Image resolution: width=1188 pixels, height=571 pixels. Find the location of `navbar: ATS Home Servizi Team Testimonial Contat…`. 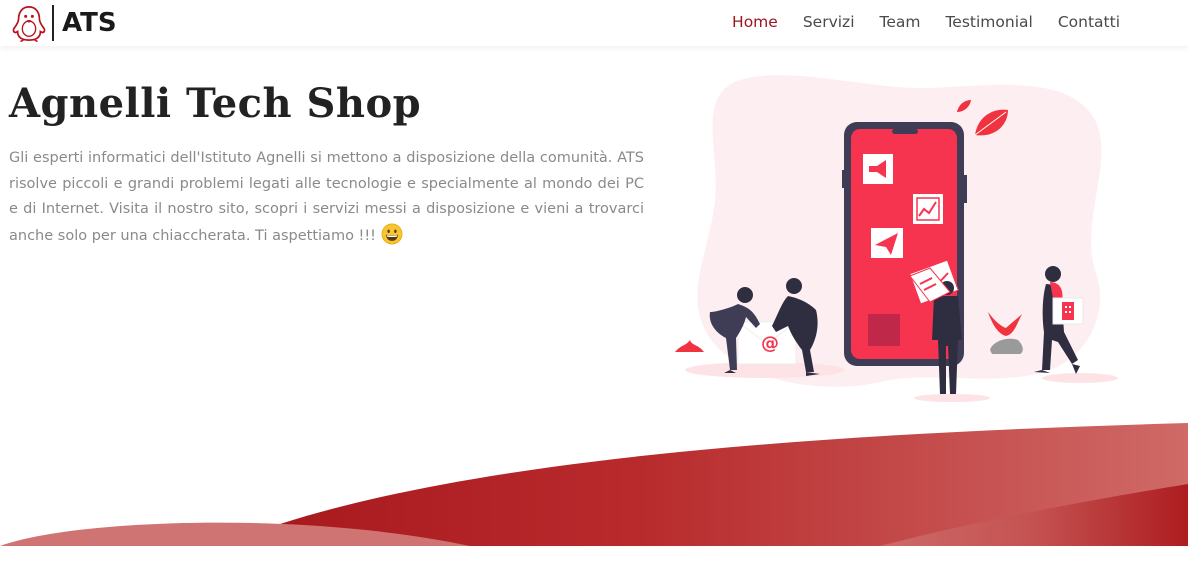

navbar: ATS Home Servizi Team Testimonial Contat… is located at coordinates (594, 23).